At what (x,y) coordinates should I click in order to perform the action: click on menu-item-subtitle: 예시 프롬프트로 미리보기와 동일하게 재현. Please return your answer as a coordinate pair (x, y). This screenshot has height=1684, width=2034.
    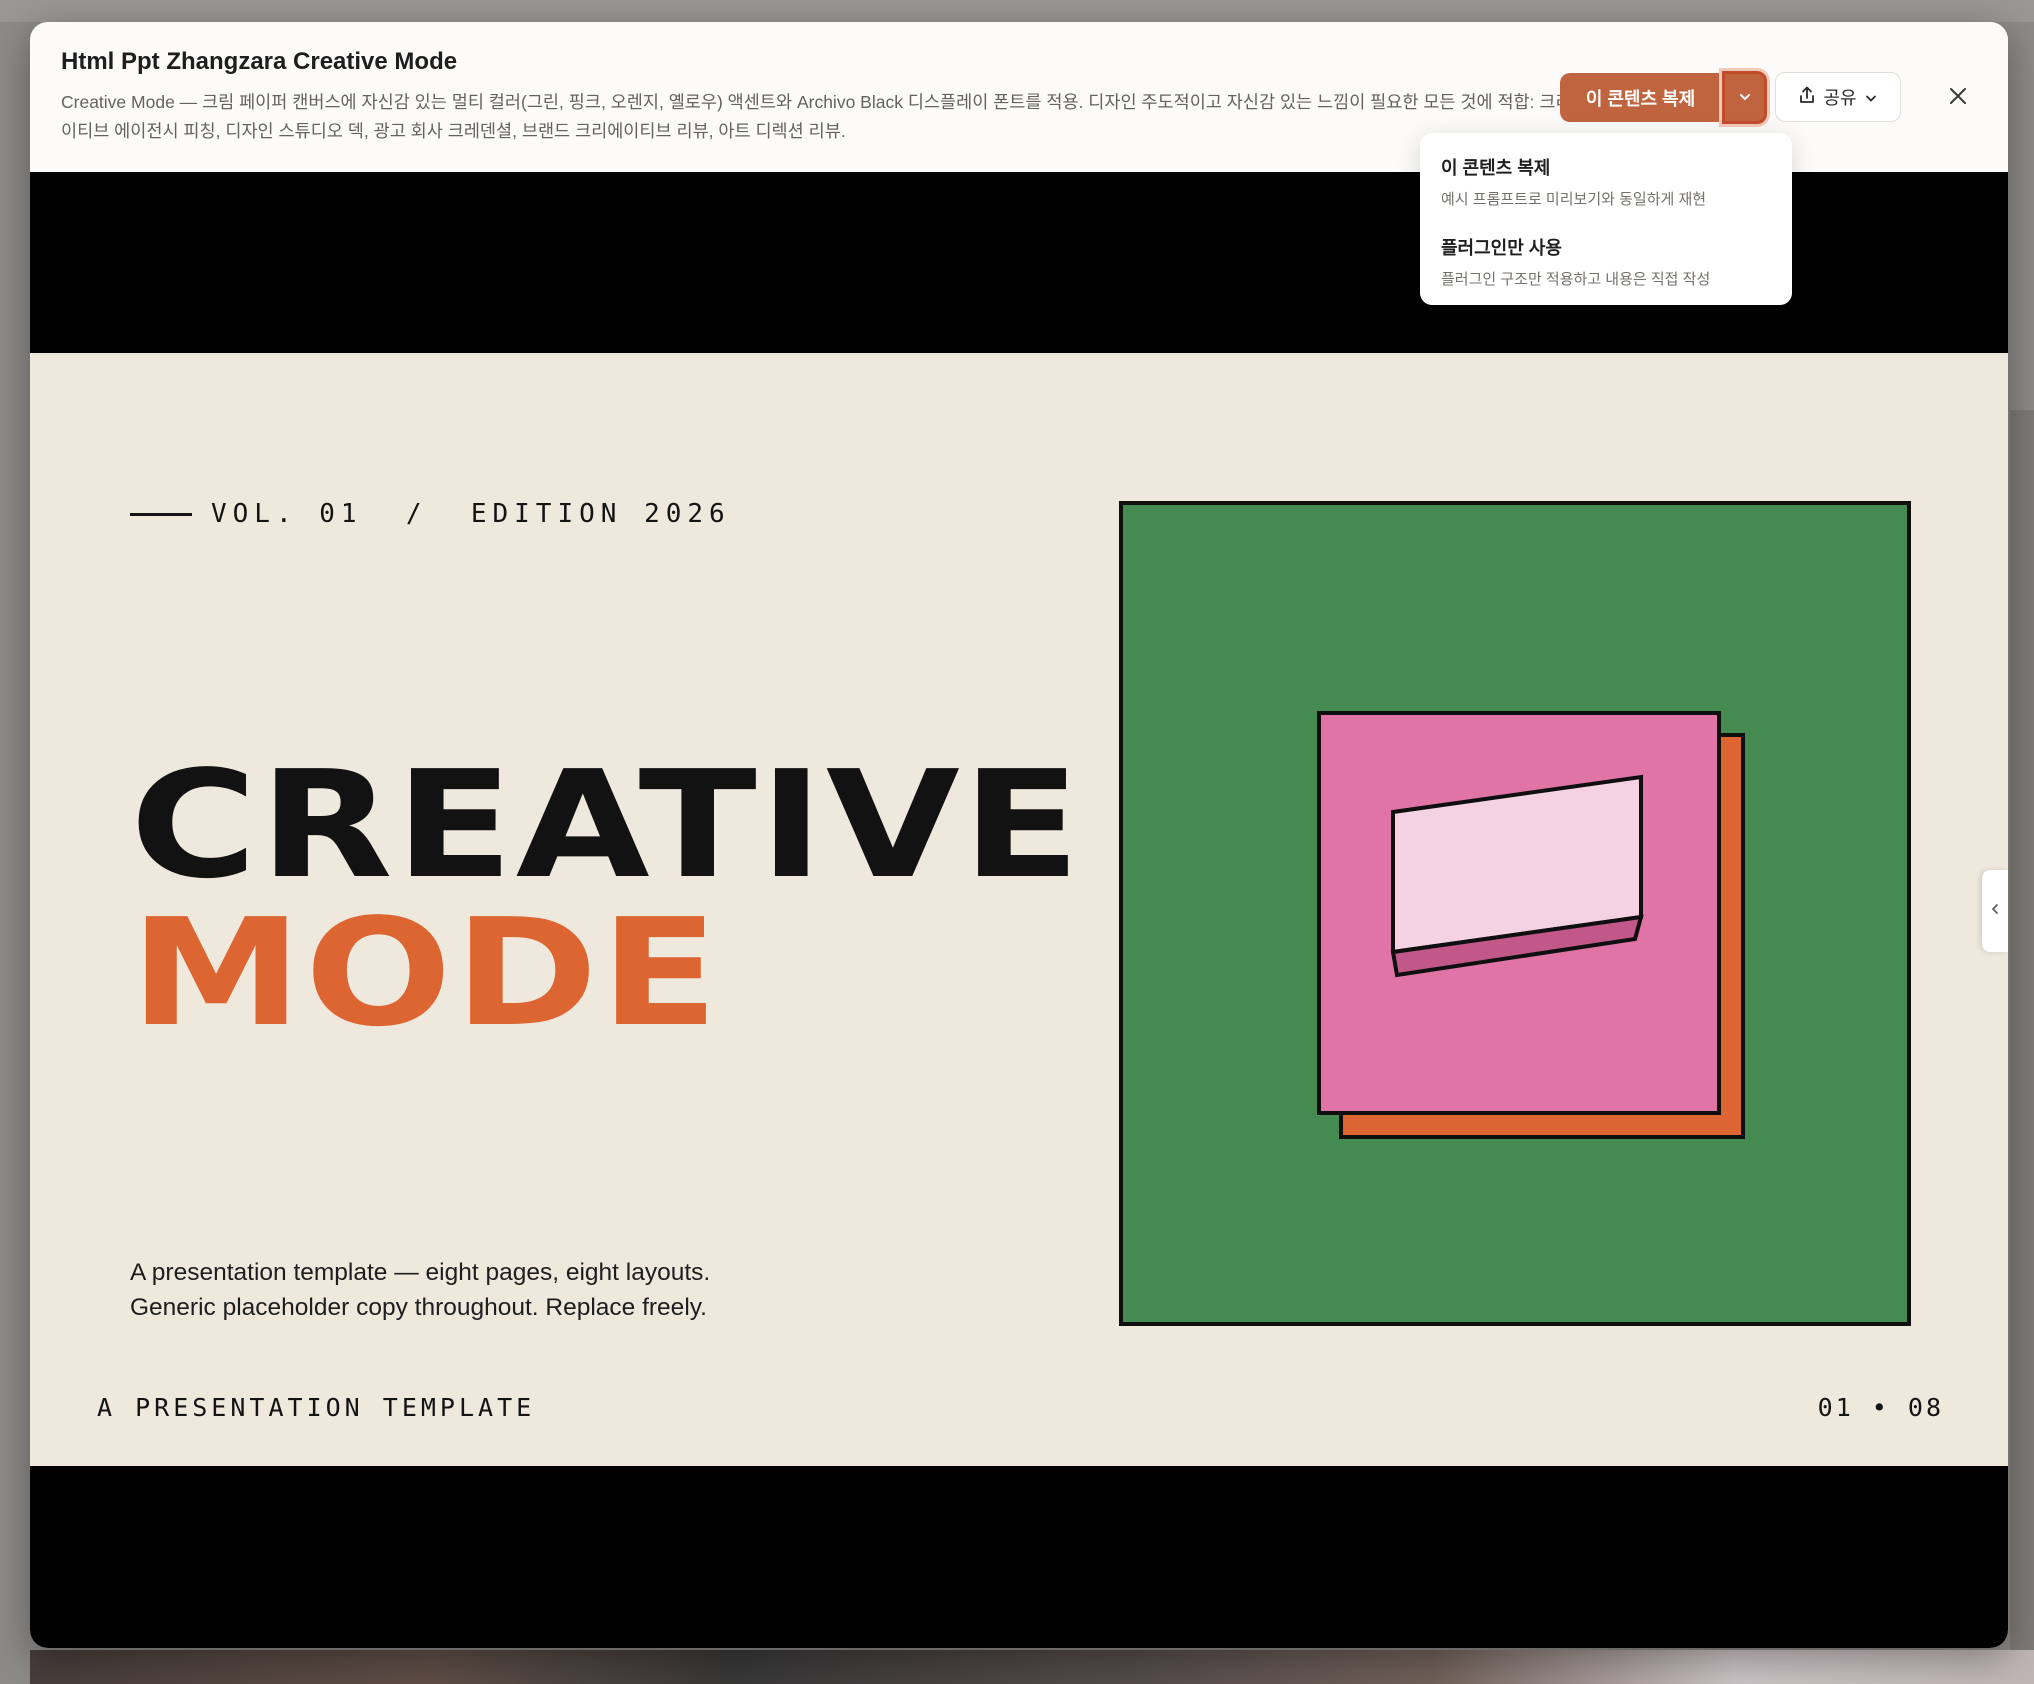
    Looking at the image, I should click on (1574, 199).